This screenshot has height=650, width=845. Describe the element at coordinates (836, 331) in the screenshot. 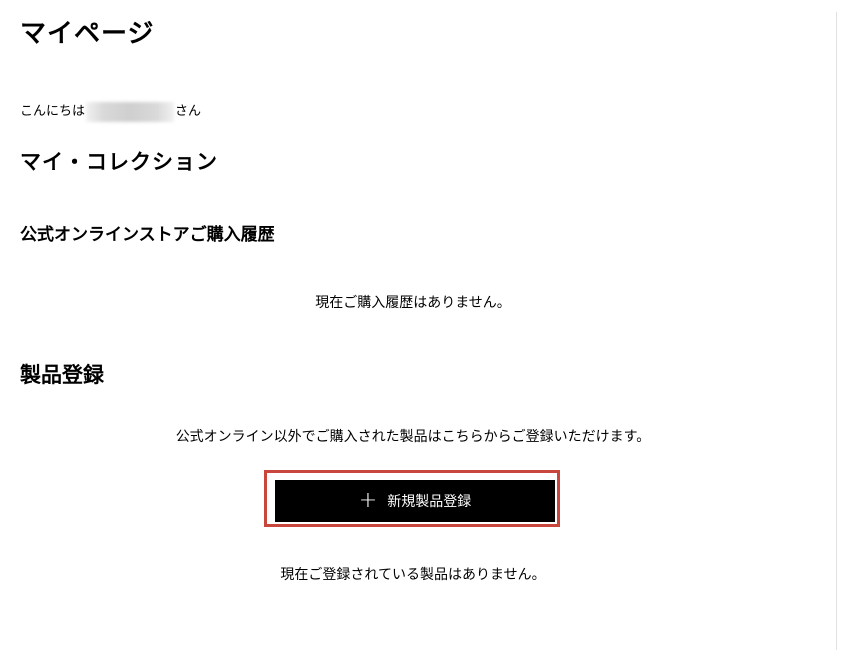

I see `scrollbar-divider` at that location.